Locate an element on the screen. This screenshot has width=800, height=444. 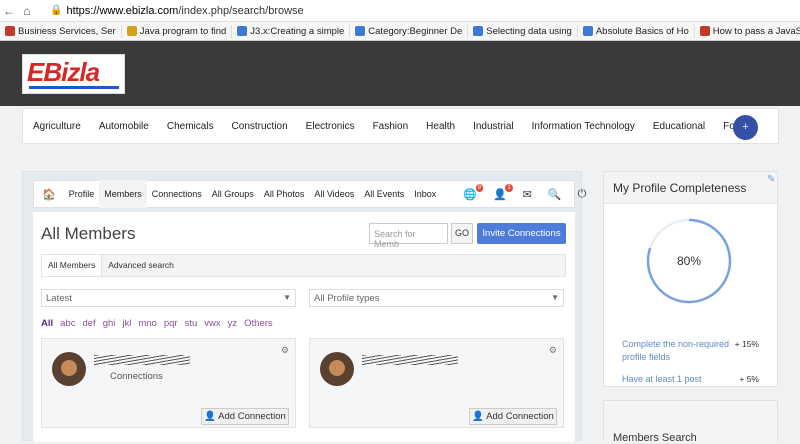
notifications-icon: 🌐 9 is located at coordinates (470, 192).